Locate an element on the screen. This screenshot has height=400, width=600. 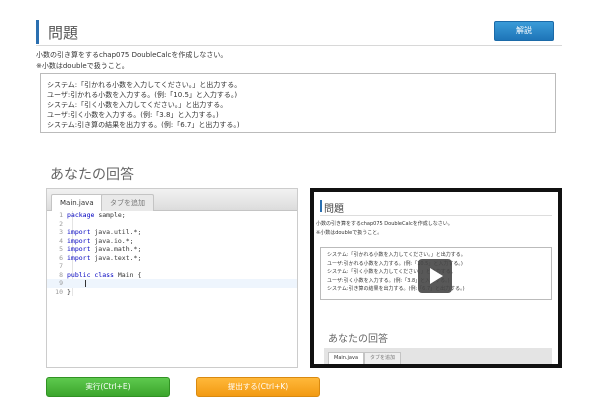
line-number: 9 is located at coordinates (61, 283).